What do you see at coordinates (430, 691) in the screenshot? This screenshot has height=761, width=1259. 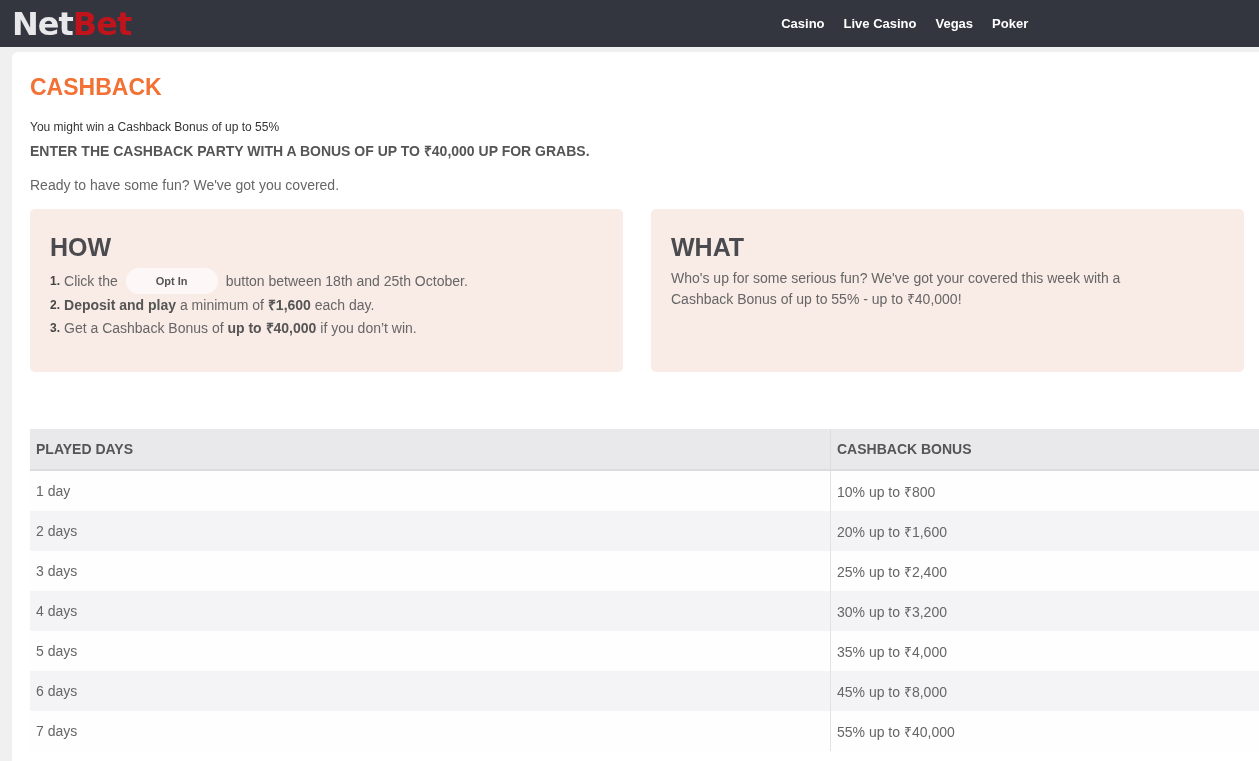 I see `table-cell: 6 days` at bounding box center [430, 691].